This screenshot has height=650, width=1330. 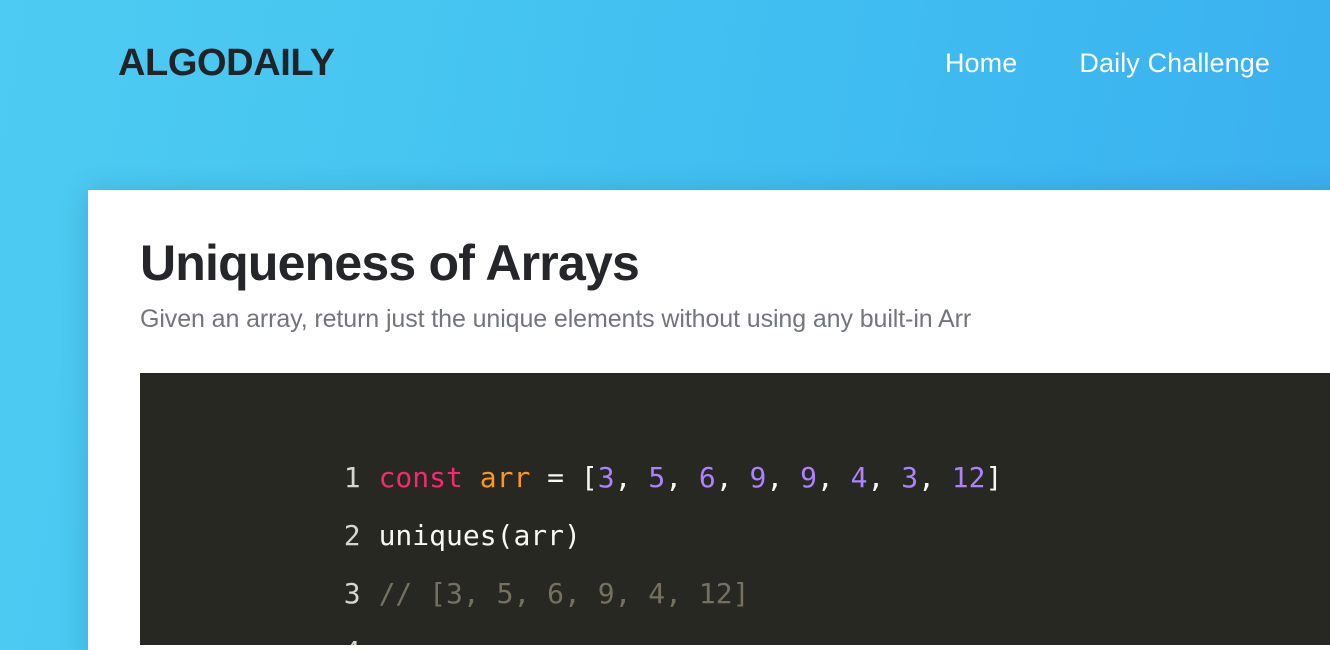 I want to click on code-token-number: 5, so click(x=657, y=478).